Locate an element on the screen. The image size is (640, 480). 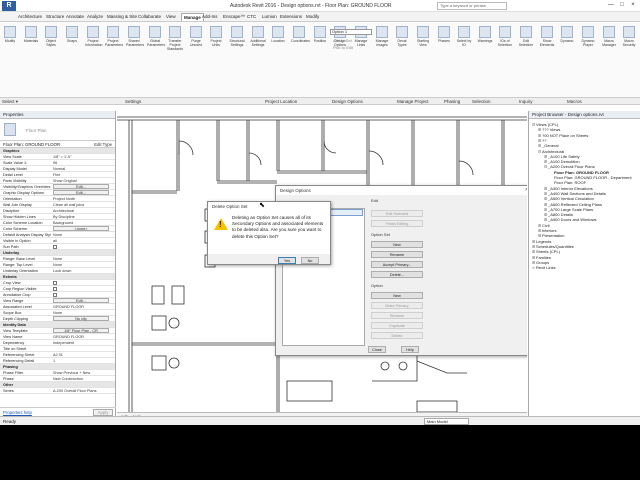
browser-node: ⊞Legends is located at coordinates (541, 241).